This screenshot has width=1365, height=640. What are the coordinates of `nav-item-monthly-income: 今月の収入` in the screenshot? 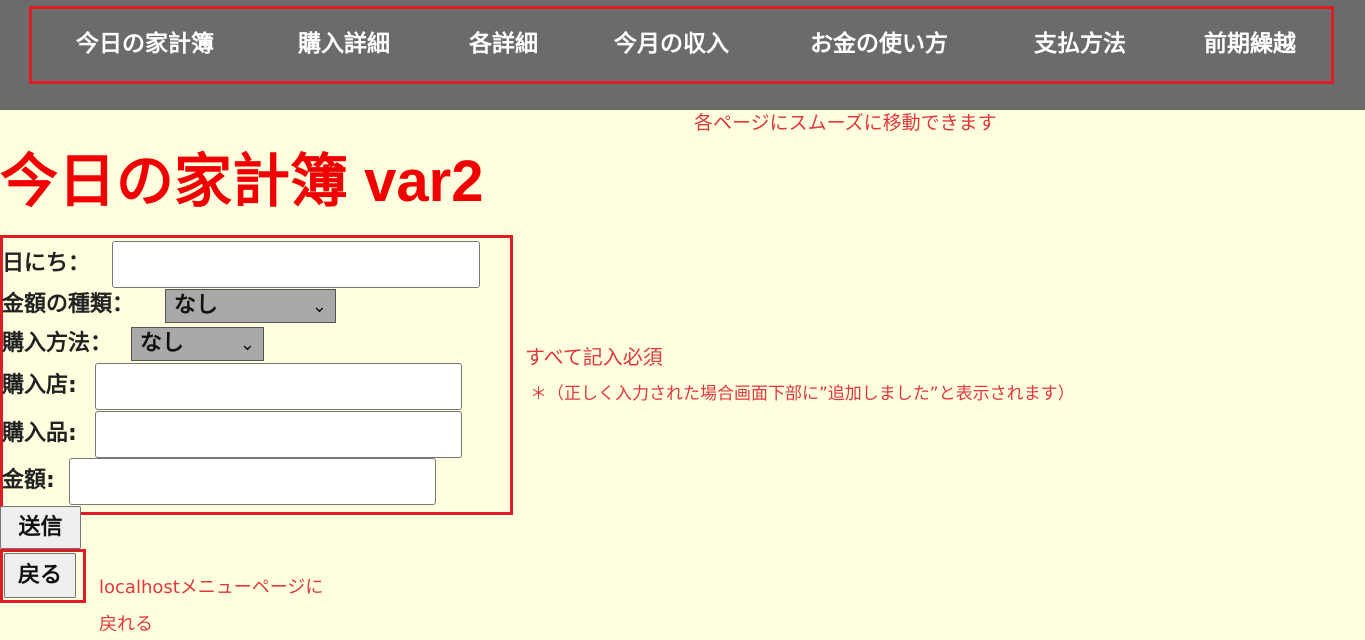 It's located at (671, 44).